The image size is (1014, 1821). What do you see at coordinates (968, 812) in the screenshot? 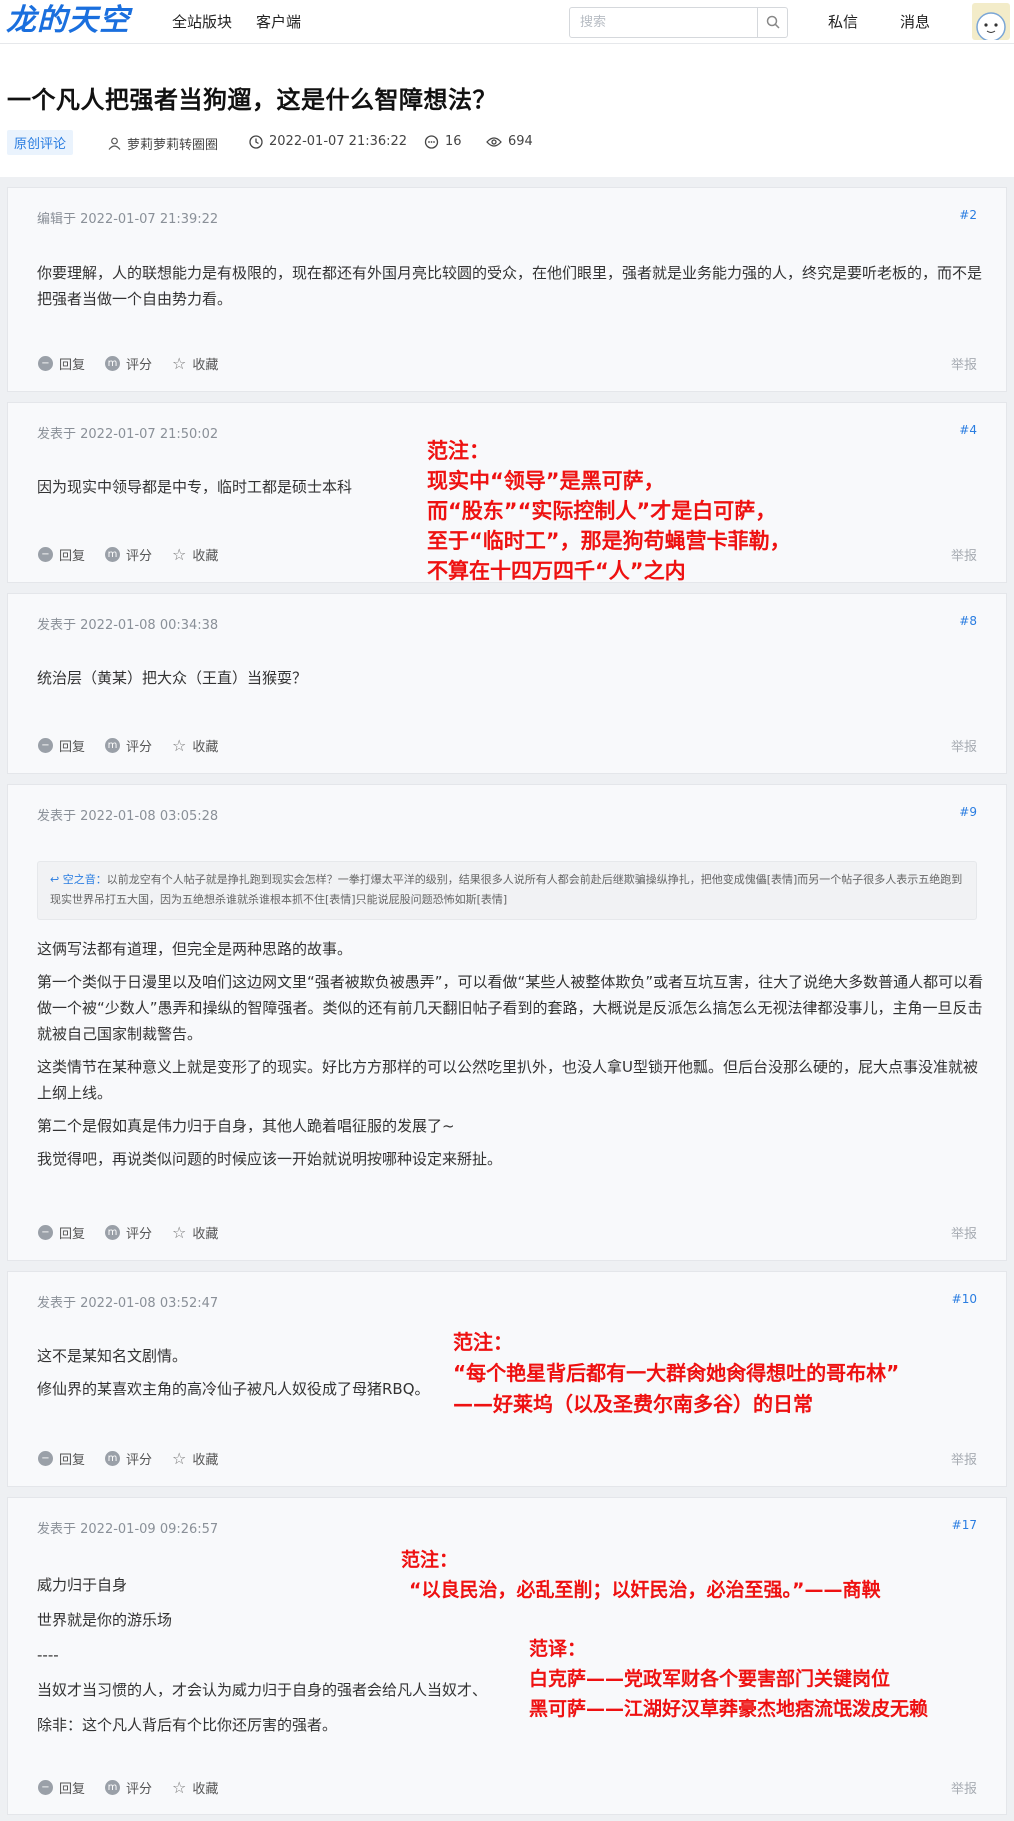
I see `floor-number: #9` at bounding box center [968, 812].